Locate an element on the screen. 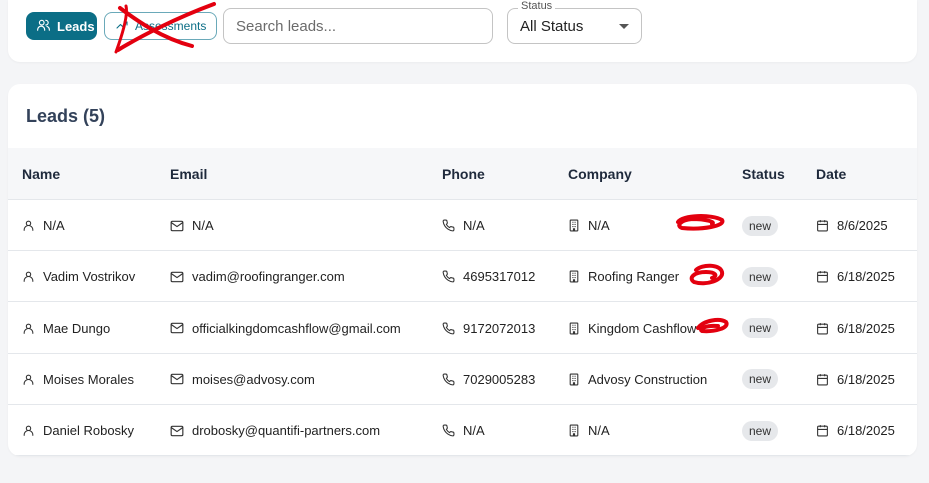 The image size is (929, 483). cell-name: N/A is located at coordinates (43, 225).